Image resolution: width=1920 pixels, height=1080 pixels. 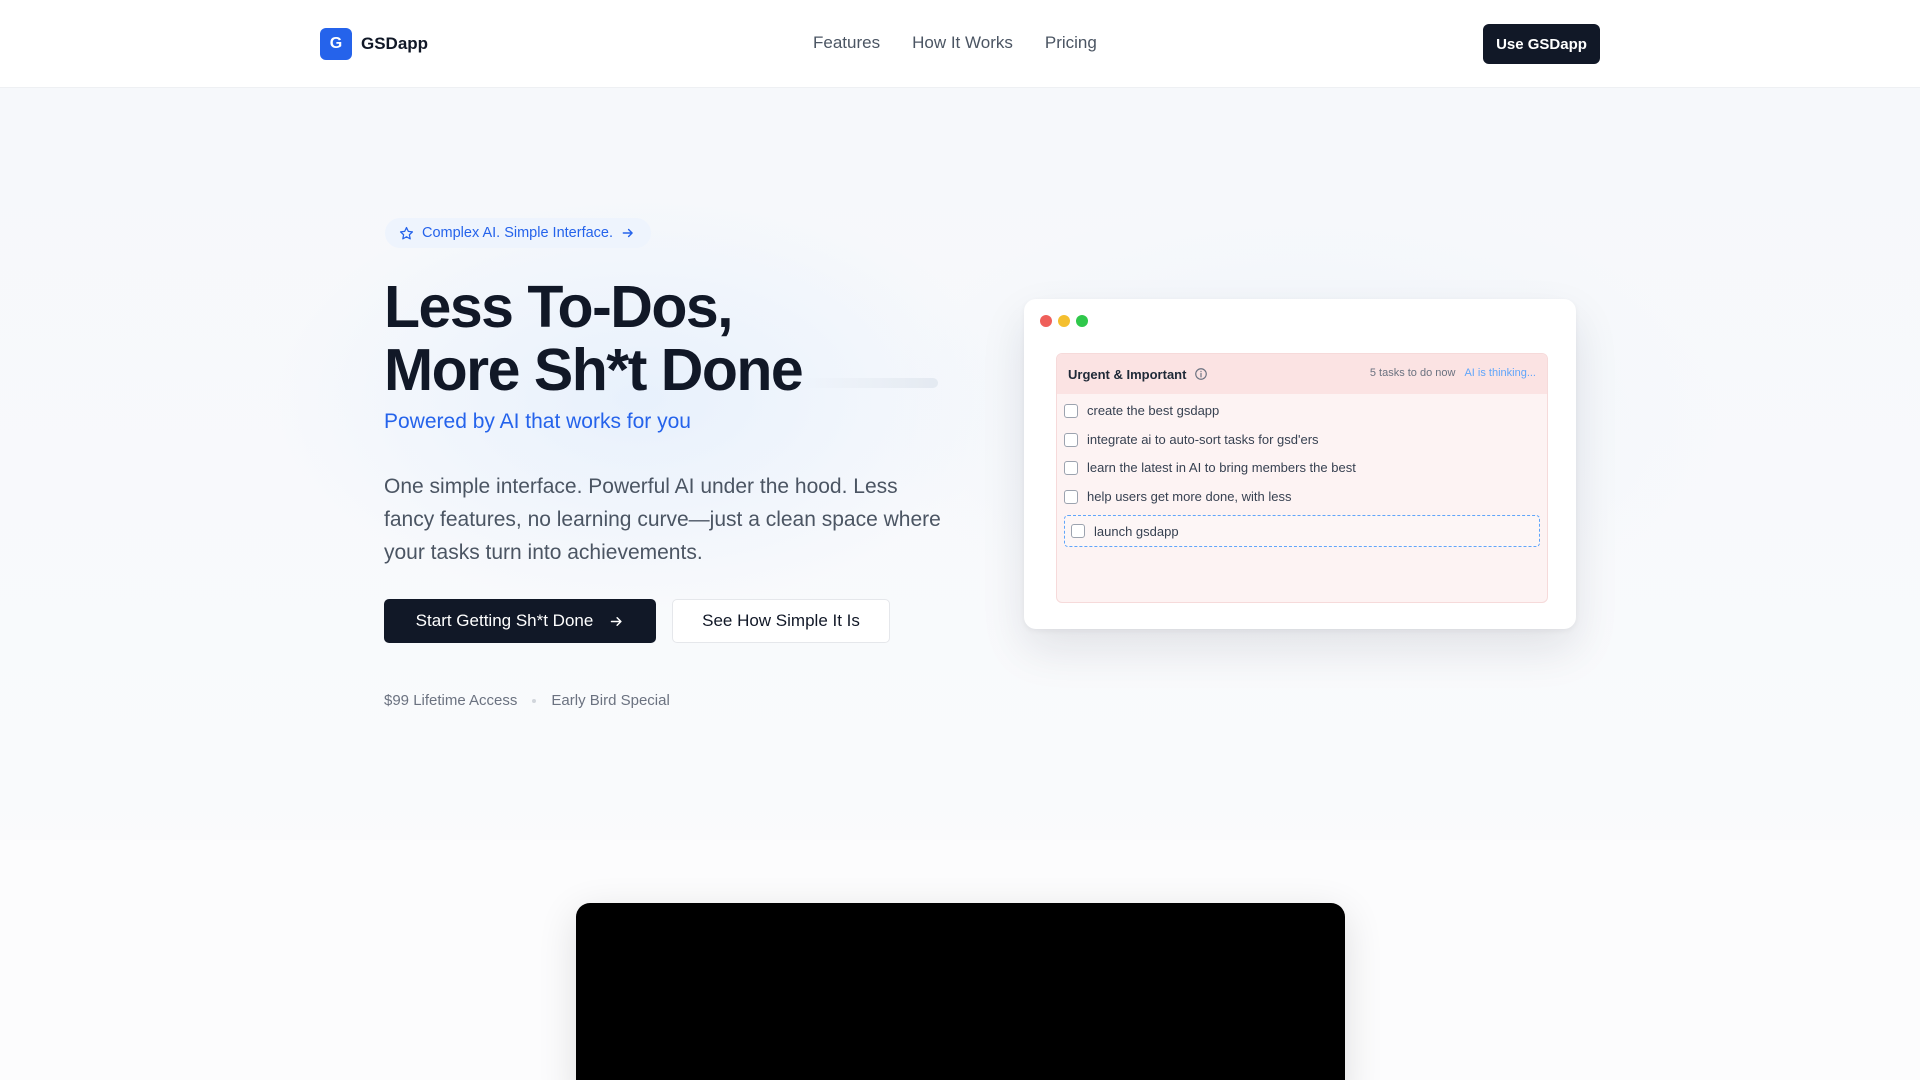 What do you see at coordinates (1153, 410) in the screenshot?
I see `task-label: create the best gsdapp` at bounding box center [1153, 410].